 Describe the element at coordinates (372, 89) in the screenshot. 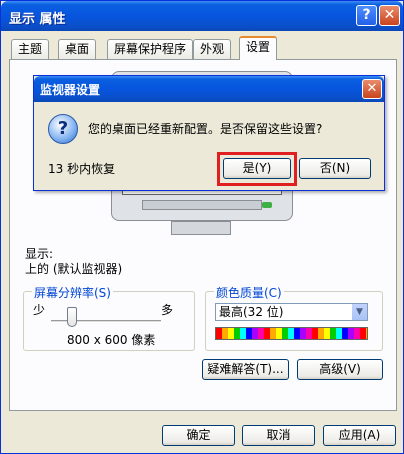

I see `dialog-close-icon: ✕` at that location.